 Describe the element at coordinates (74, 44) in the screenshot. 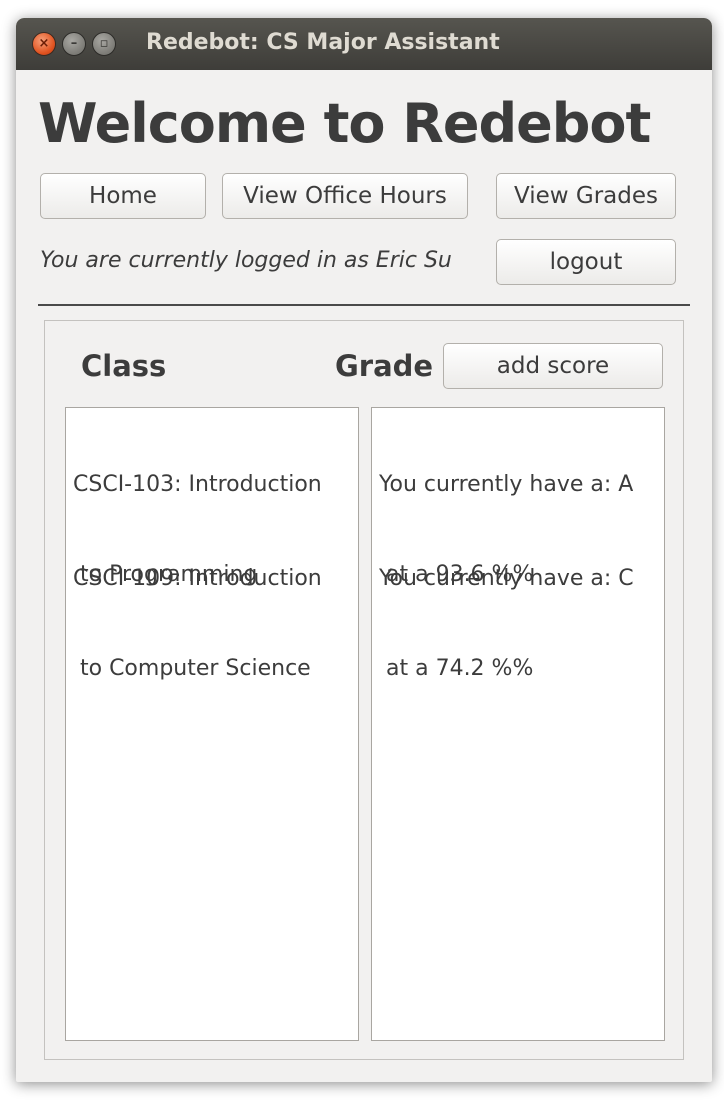

I see `minimize-window-icon: –` at that location.